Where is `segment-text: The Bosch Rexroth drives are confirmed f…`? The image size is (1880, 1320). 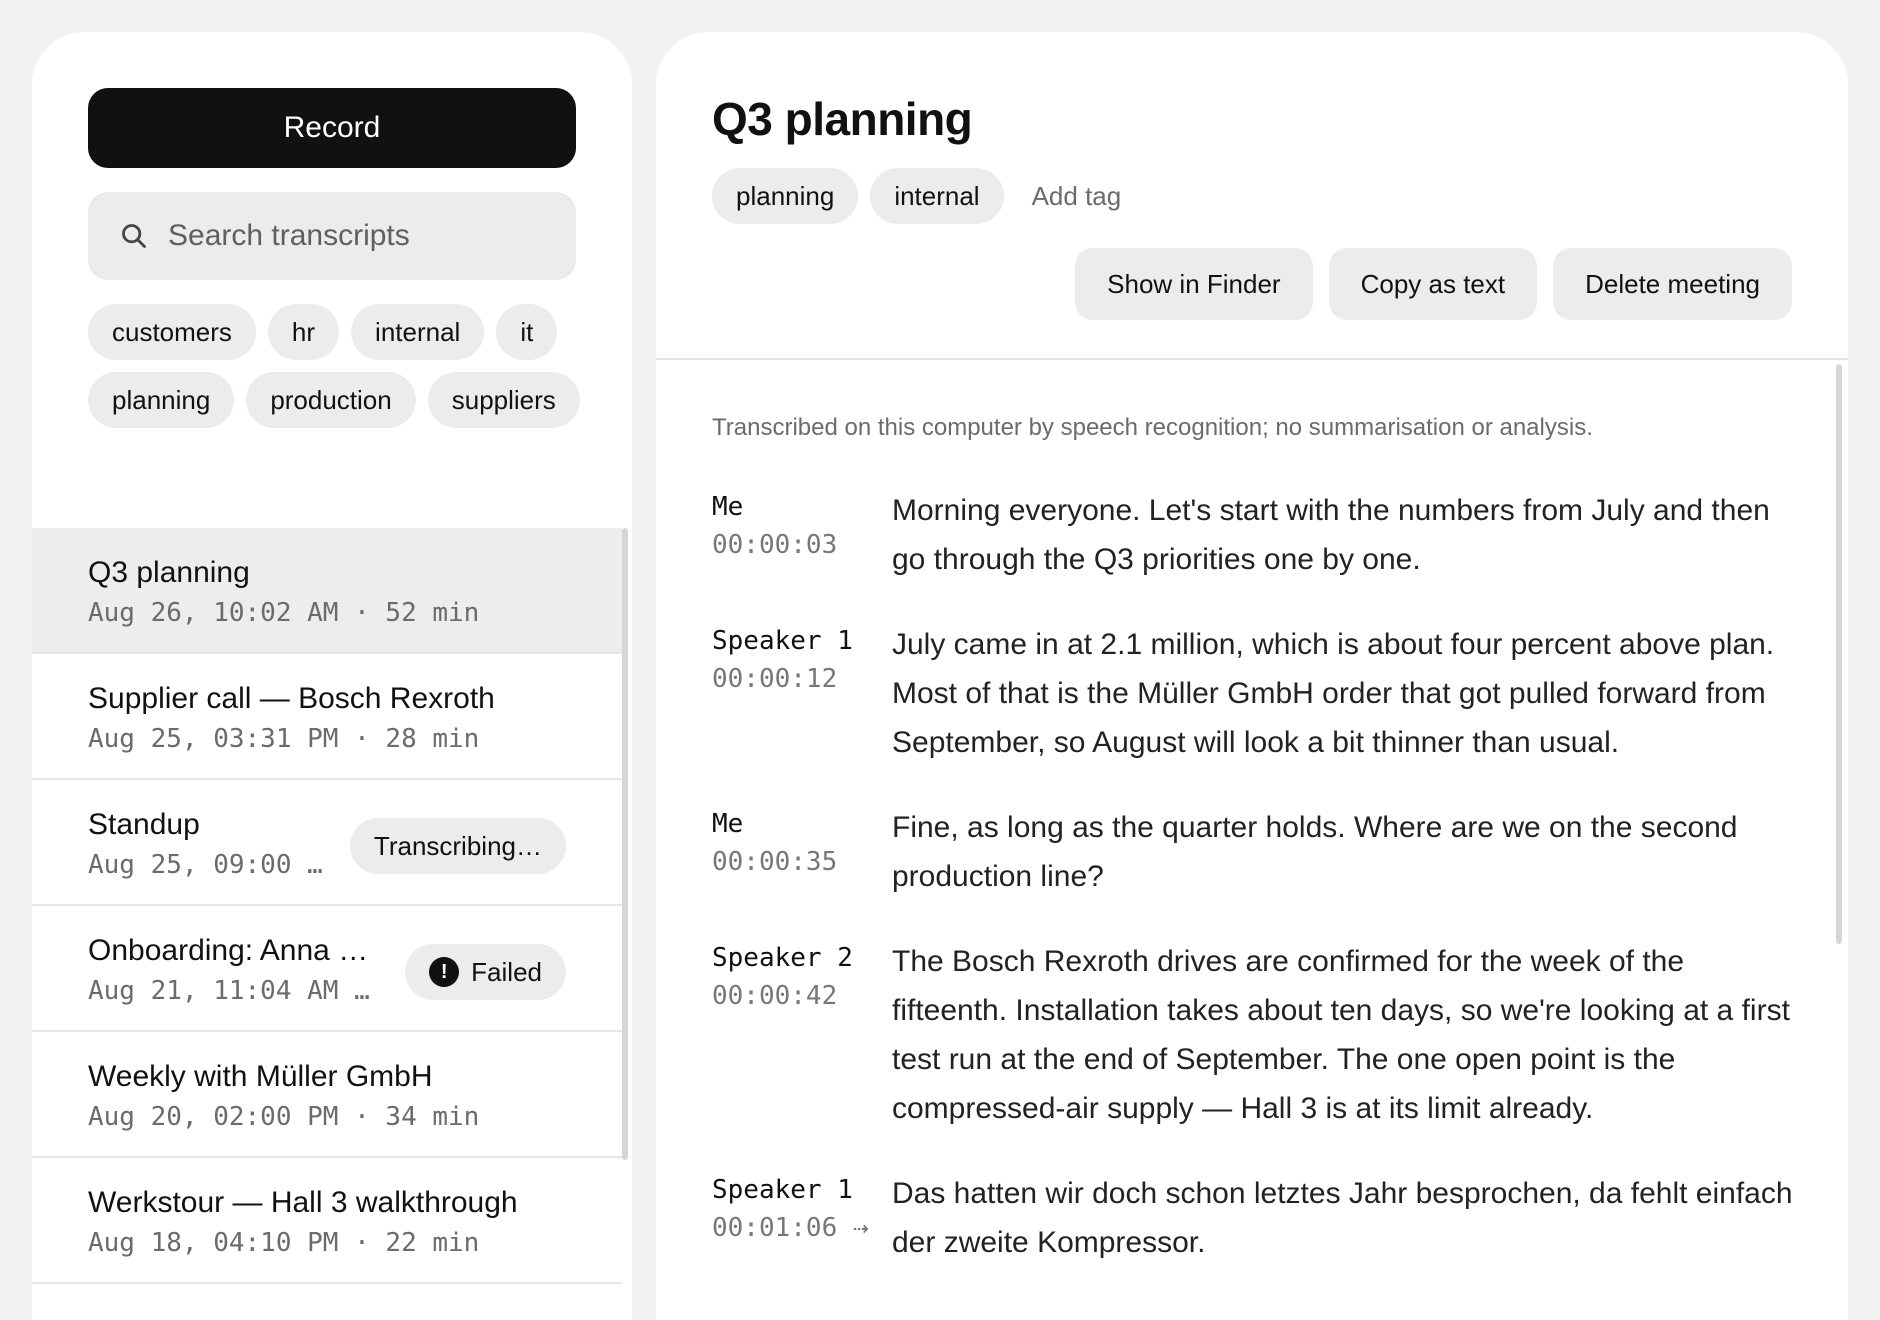
segment-text: The Bosch Rexroth drives are confirmed f… is located at coordinates (1341, 1035).